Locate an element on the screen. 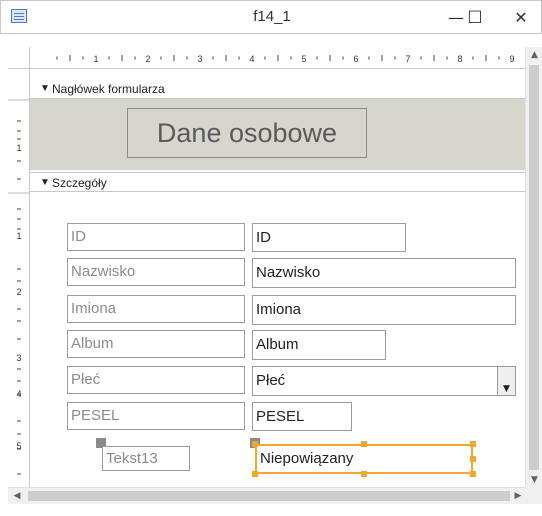  horizontal-scrollbar: ◀ ▶ is located at coordinates (266, 495).